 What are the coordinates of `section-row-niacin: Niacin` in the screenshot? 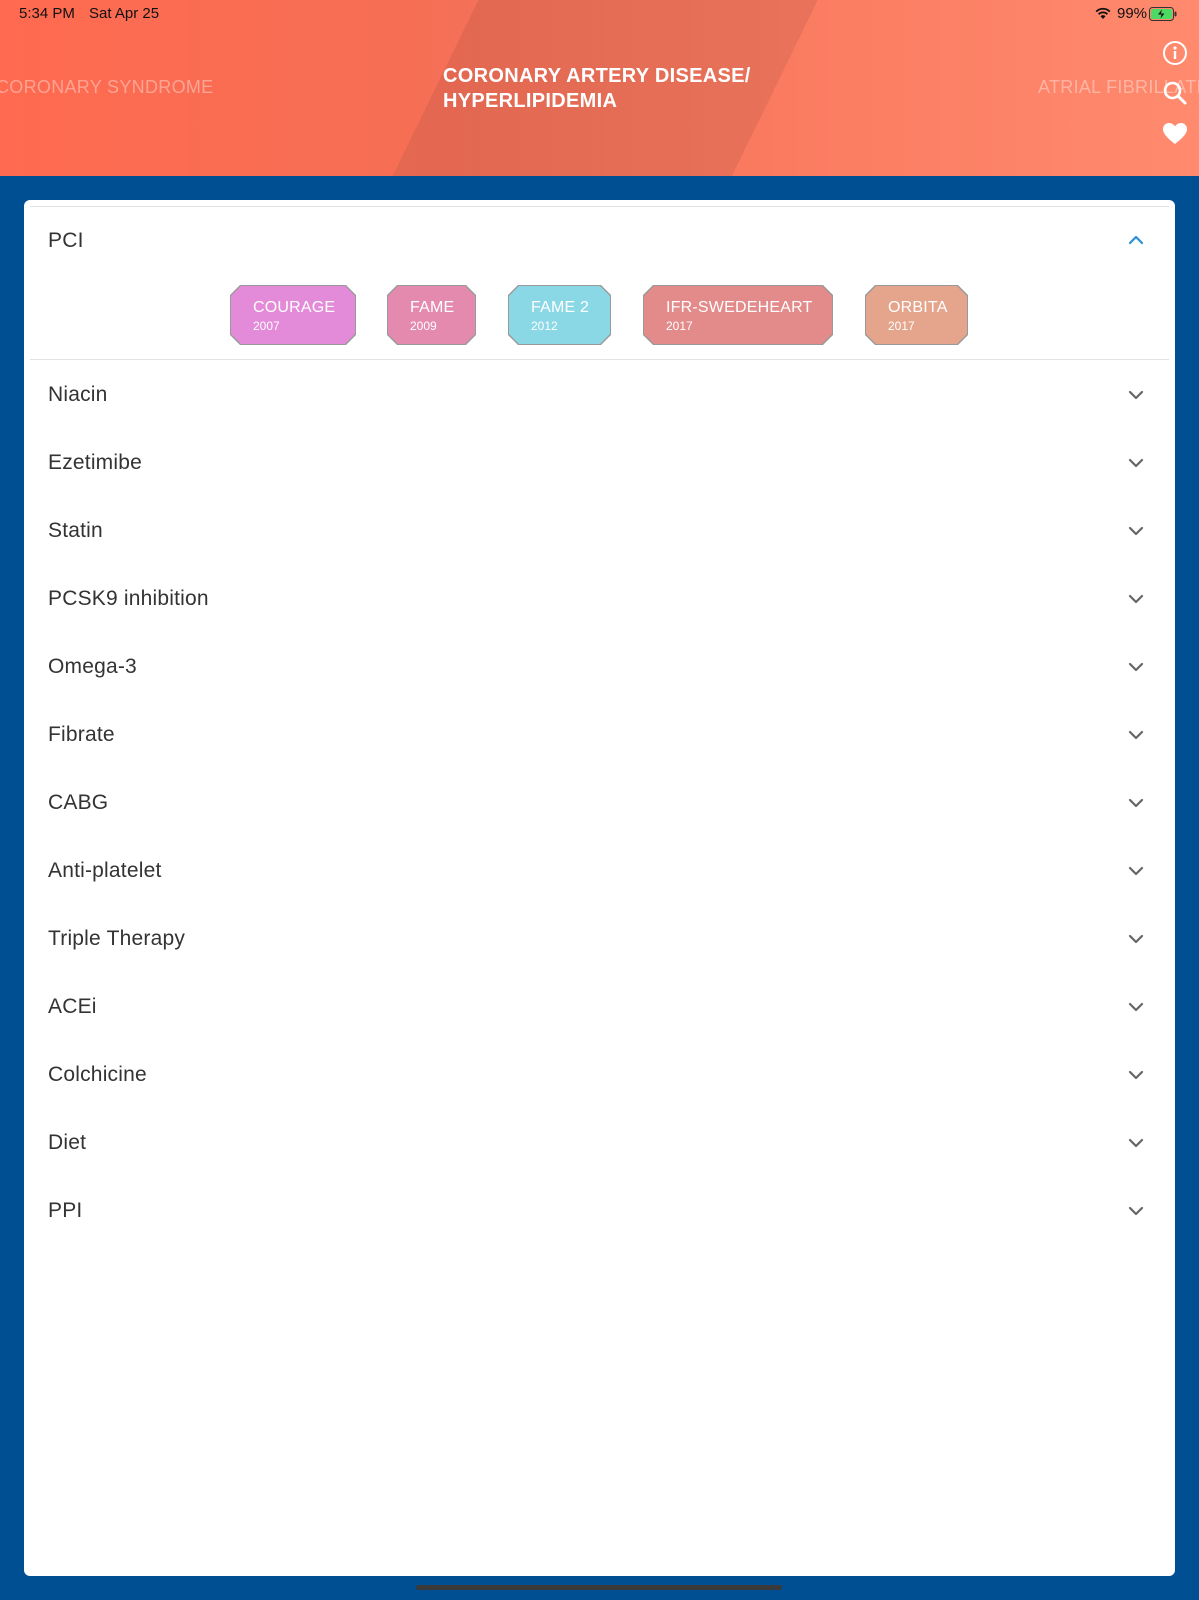 It's located at (599, 395).